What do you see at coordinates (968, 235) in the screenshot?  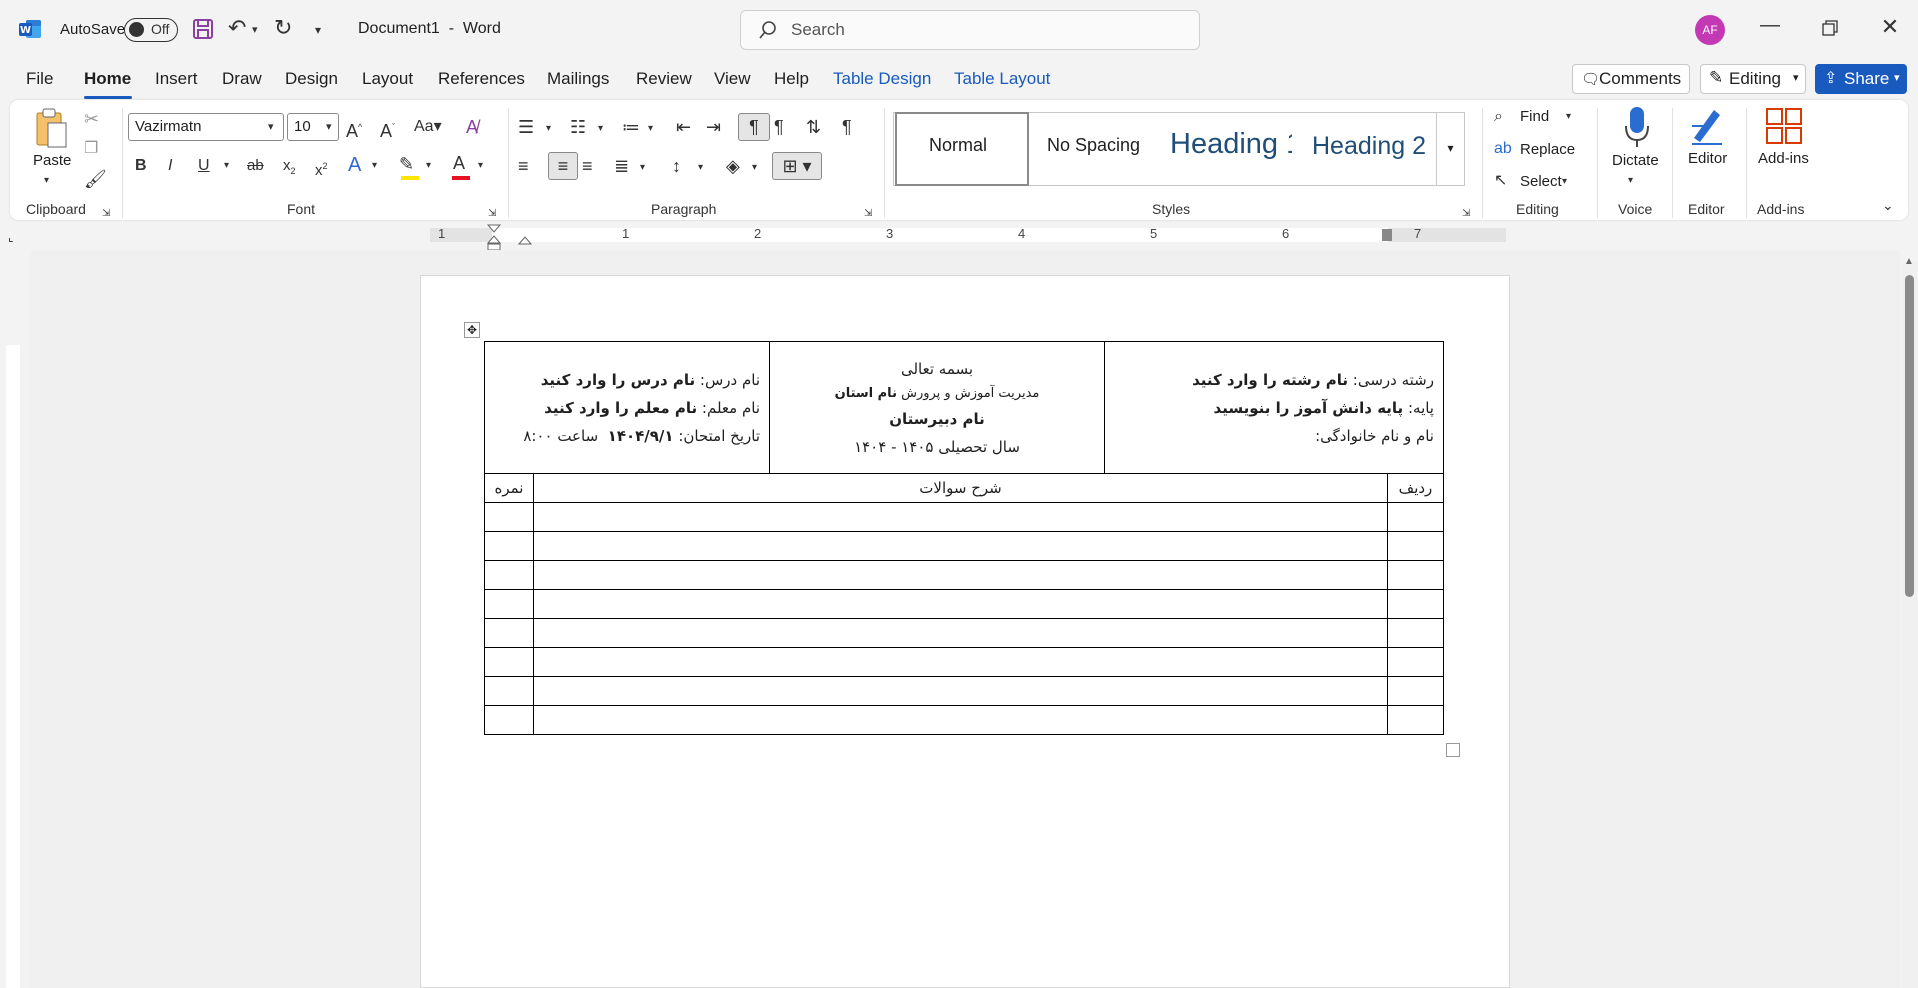 I see `horizontal-ruler` at bounding box center [968, 235].